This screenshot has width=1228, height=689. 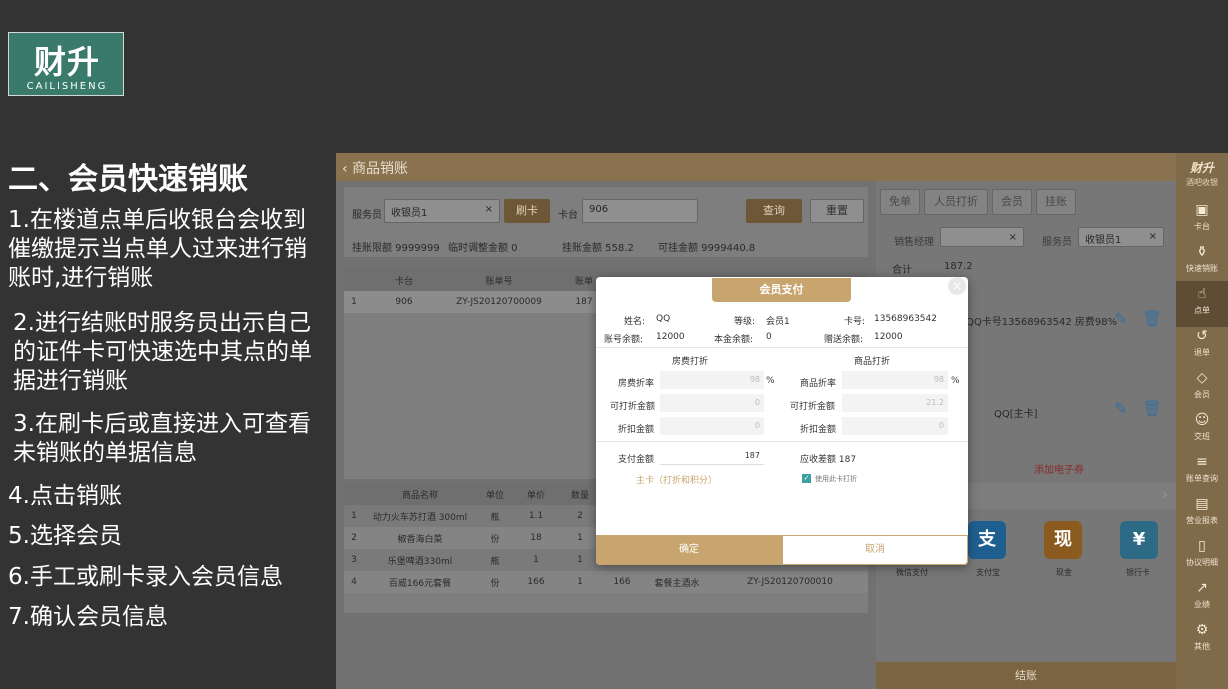 What do you see at coordinates (1202, 378) in the screenshot?
I see `diamond-icon: ◇` at bounding box center [1202, 378].